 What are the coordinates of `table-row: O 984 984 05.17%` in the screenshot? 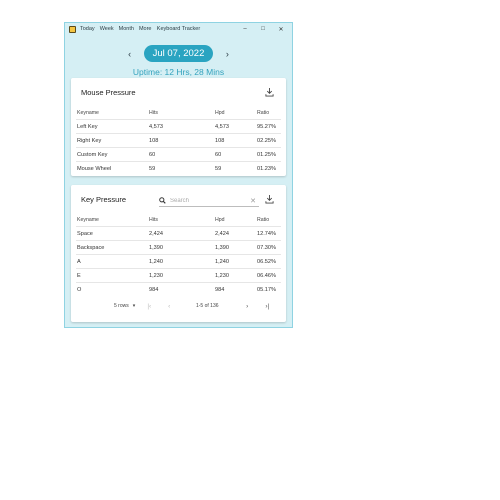 It's located at (178, 289).